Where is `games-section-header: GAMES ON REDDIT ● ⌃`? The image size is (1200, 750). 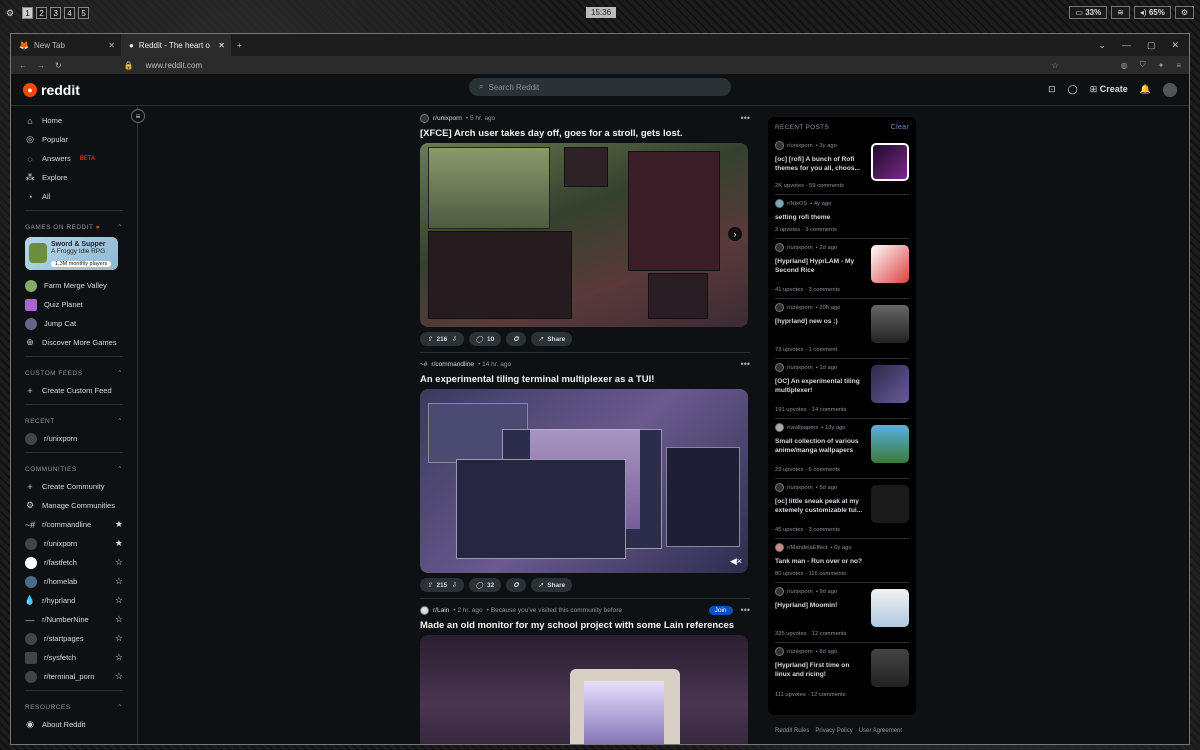 games-section-header: GAMES ON REDDIT ● ⌃ is located at coordinates (74, 227).